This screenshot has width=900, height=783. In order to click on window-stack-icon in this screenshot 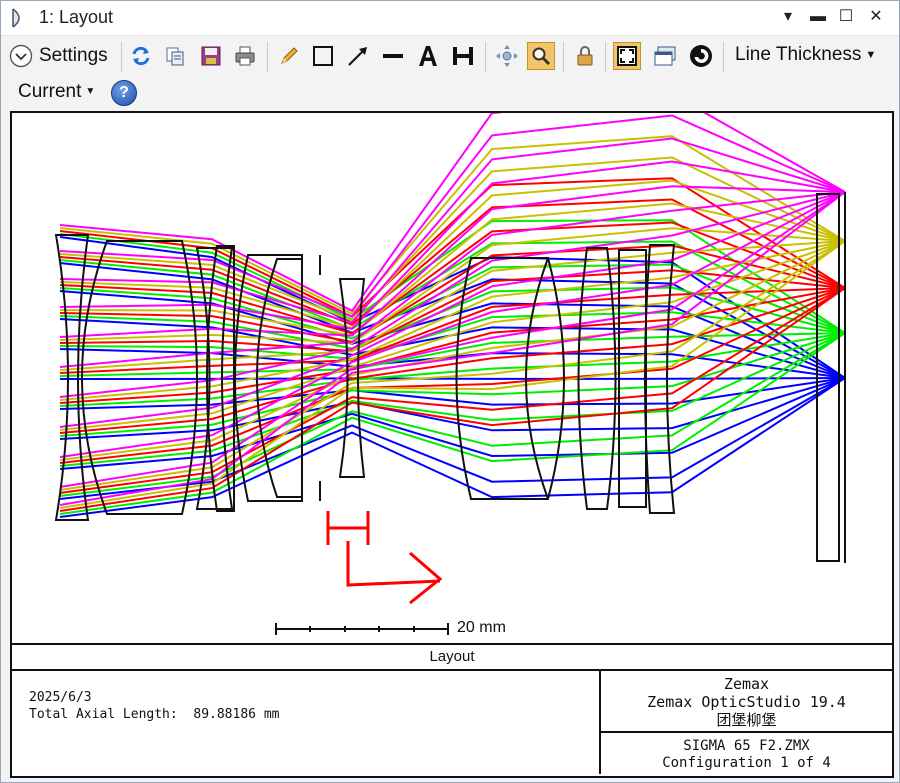, I will do `click(665, 56)`.